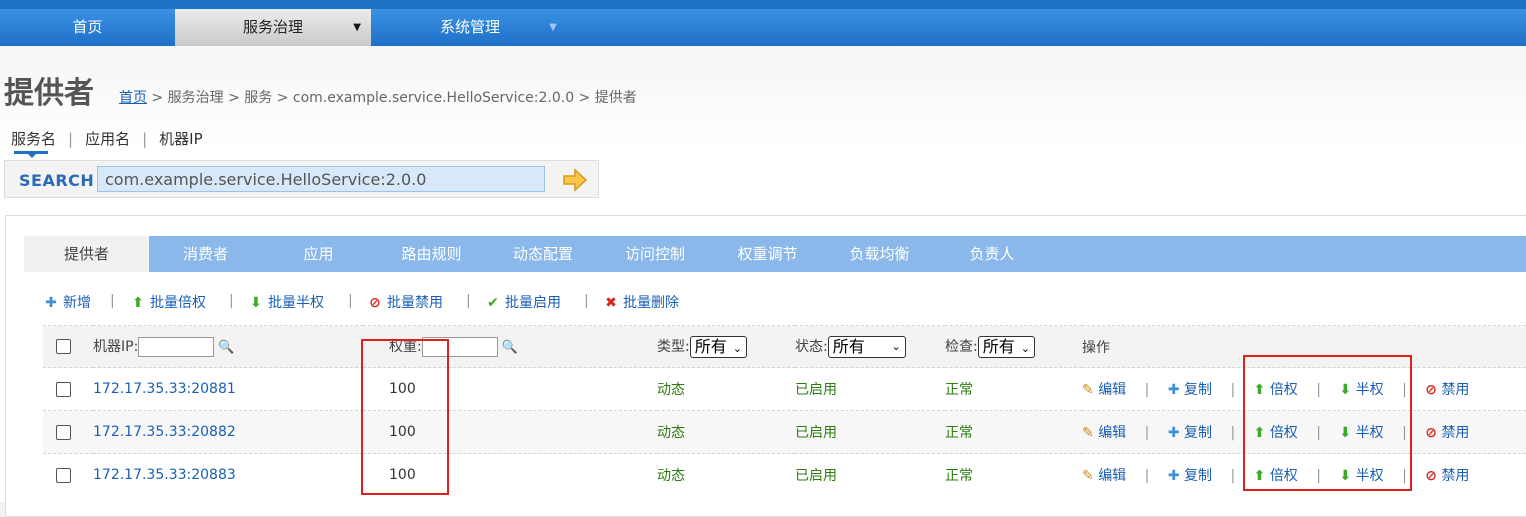 The width and height of the screenshot is (1526, 517). I want to click on tab-routing-rules: 路由规则, so click(431, 254).